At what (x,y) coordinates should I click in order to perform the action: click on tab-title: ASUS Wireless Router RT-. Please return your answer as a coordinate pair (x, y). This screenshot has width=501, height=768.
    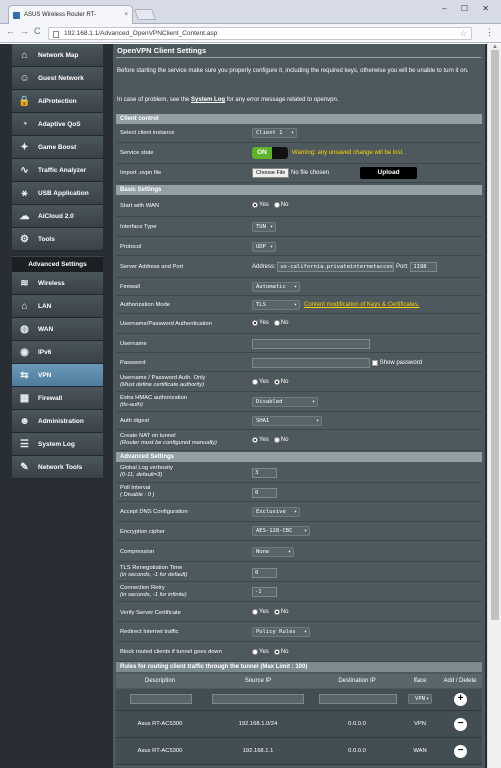
    Looking at the image, I should click on (60, 15).